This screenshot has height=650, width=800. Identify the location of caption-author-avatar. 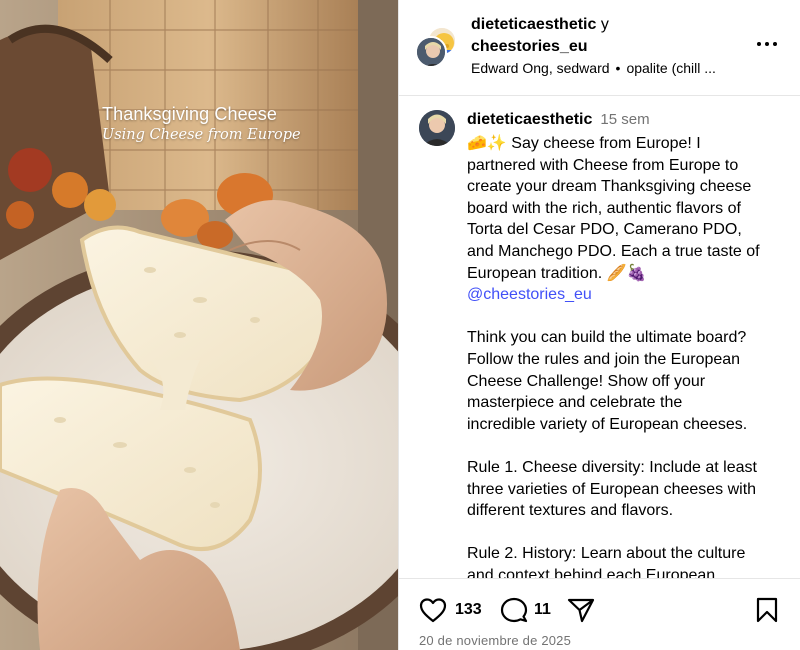
(437, 128).